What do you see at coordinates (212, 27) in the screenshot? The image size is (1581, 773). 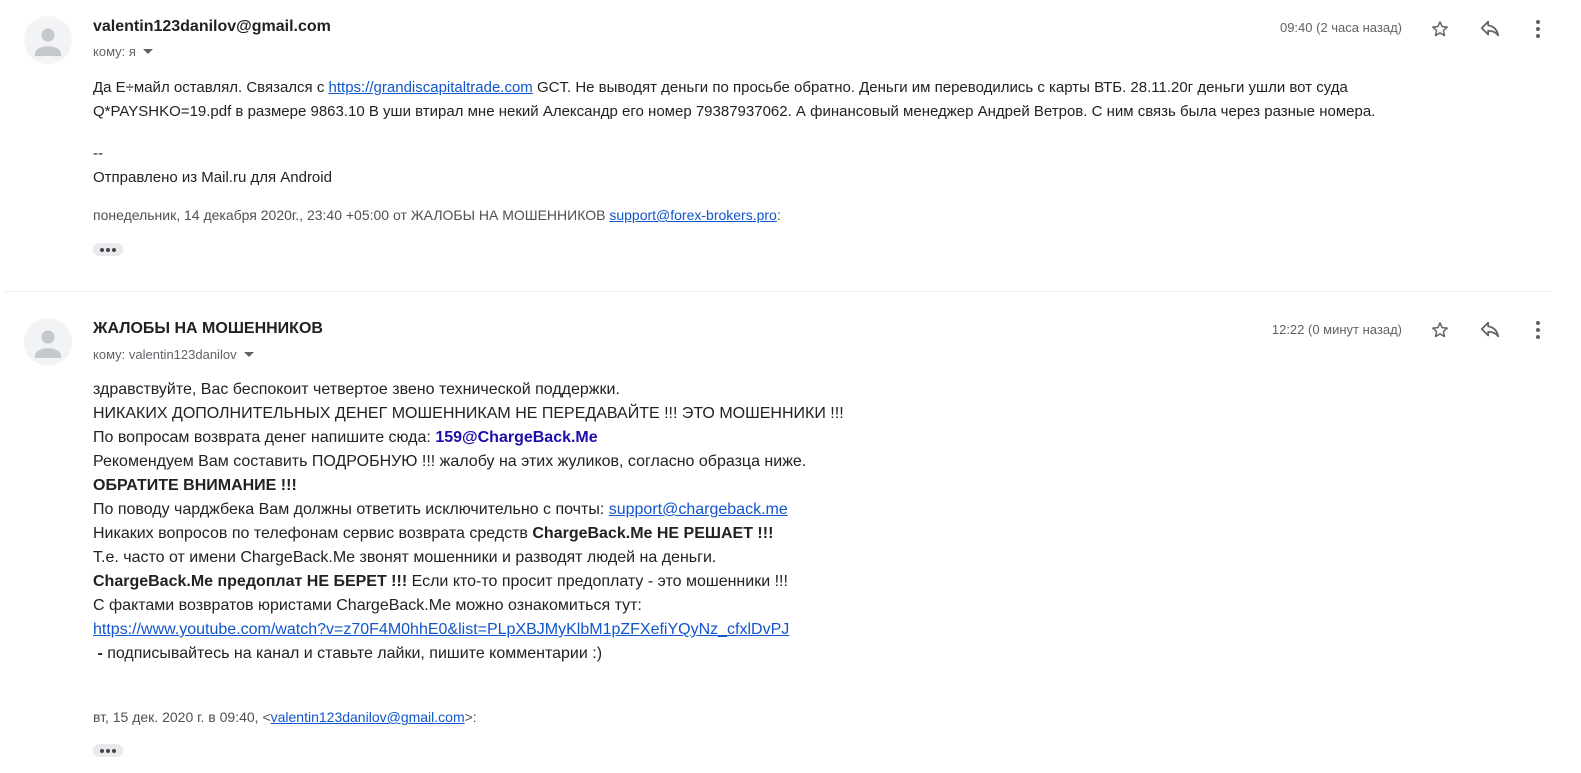 I see `sender-name: valentin123danilov@gmail.com` at bounding box center [212, 27].